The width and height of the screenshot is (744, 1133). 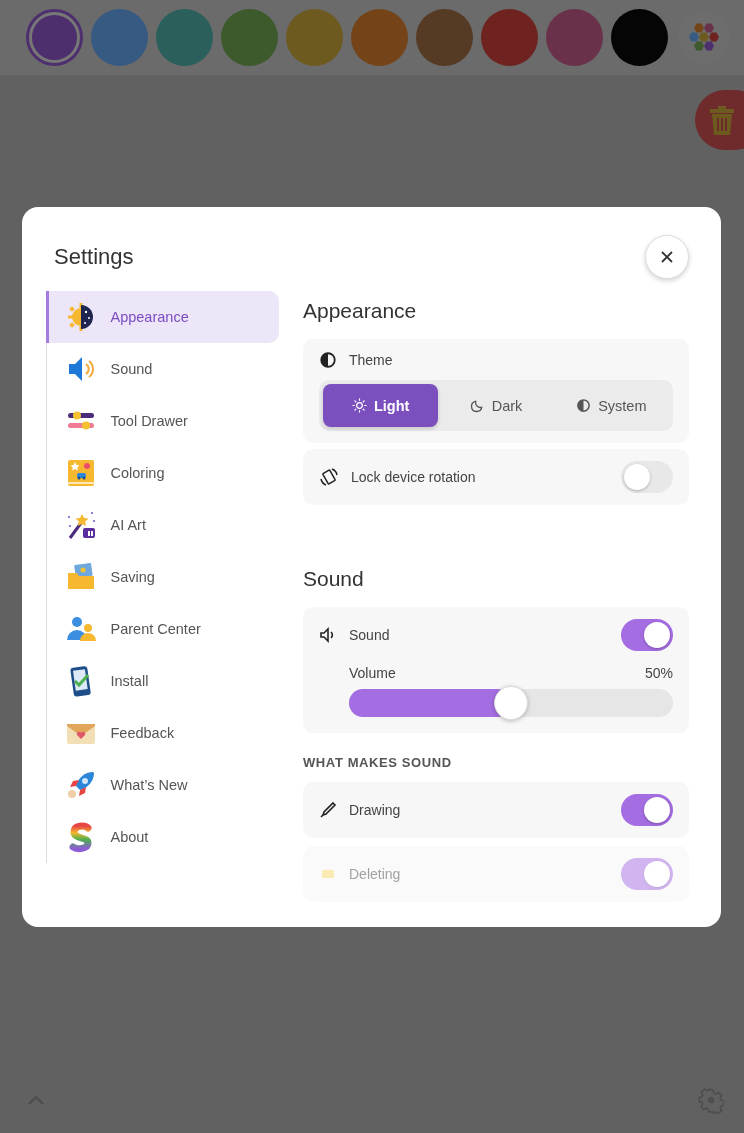 I want to click on close-icon, so click(x=667, y=257).